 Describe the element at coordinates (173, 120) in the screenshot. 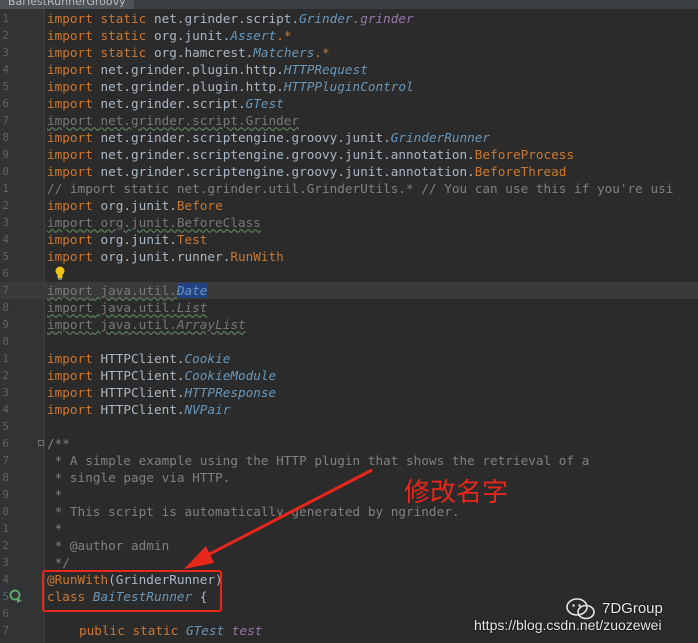

I see `code-text: import net.grinder.script.Grinder` at that location.